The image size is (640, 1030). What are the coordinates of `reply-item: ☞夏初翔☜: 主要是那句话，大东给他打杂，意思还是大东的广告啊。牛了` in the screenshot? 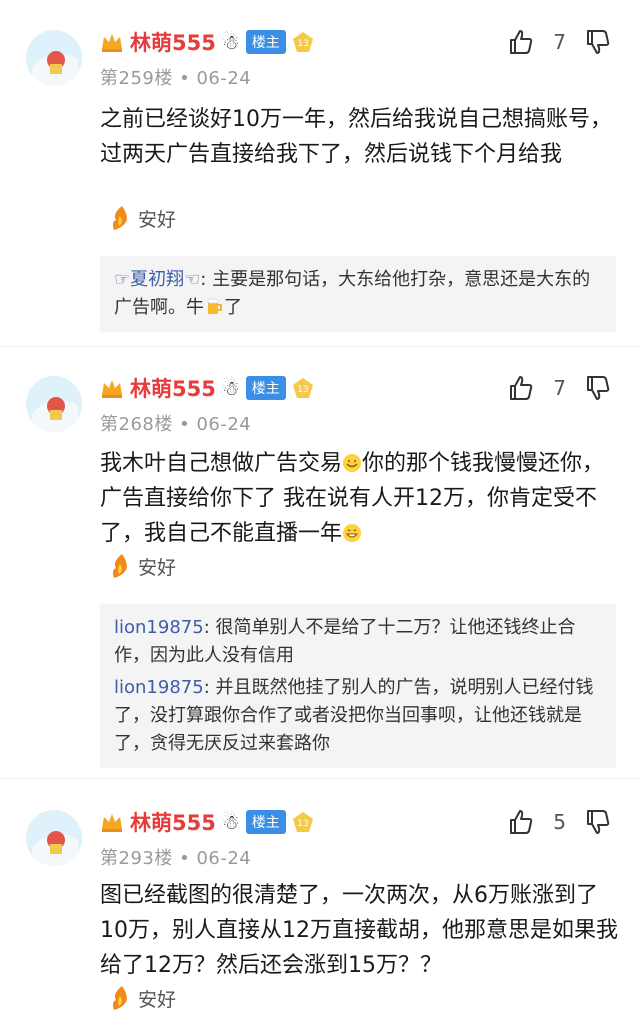 It's located at (358, 294).